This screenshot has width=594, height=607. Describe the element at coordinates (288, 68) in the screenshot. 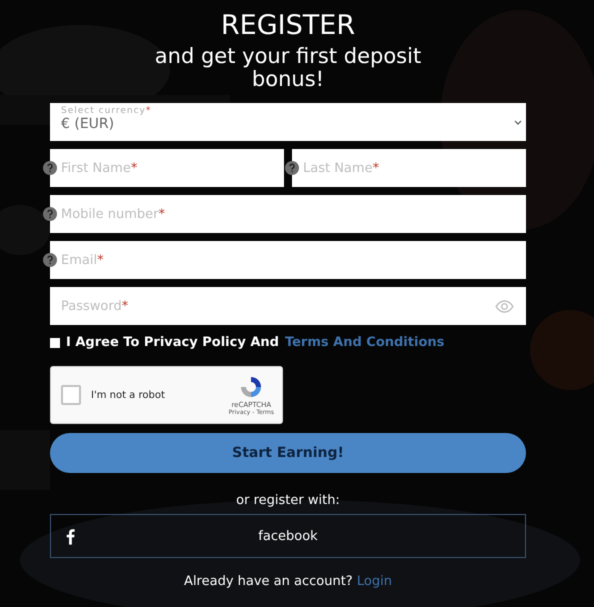

I see `subtitle: and get your first deposit bonus!` at that location.